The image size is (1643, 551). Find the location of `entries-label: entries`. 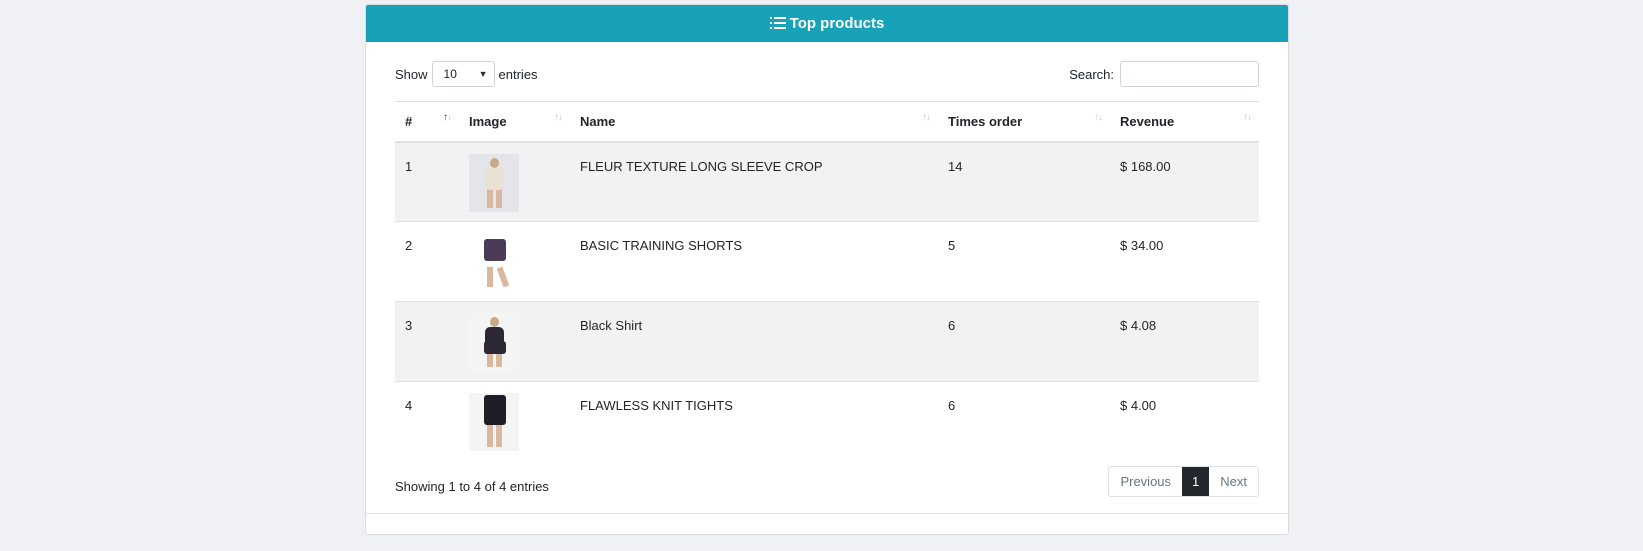

entries-label: entries is located at coordinates (518, 74).